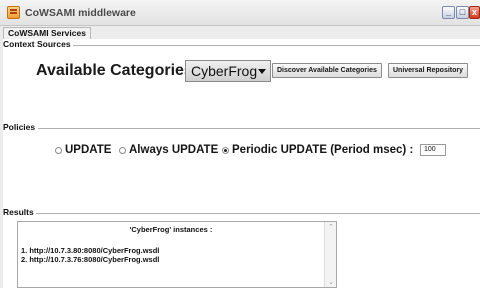 The image size is (480, 288). I want to click on radio-update-label: UPDATE, so click(88, 150).